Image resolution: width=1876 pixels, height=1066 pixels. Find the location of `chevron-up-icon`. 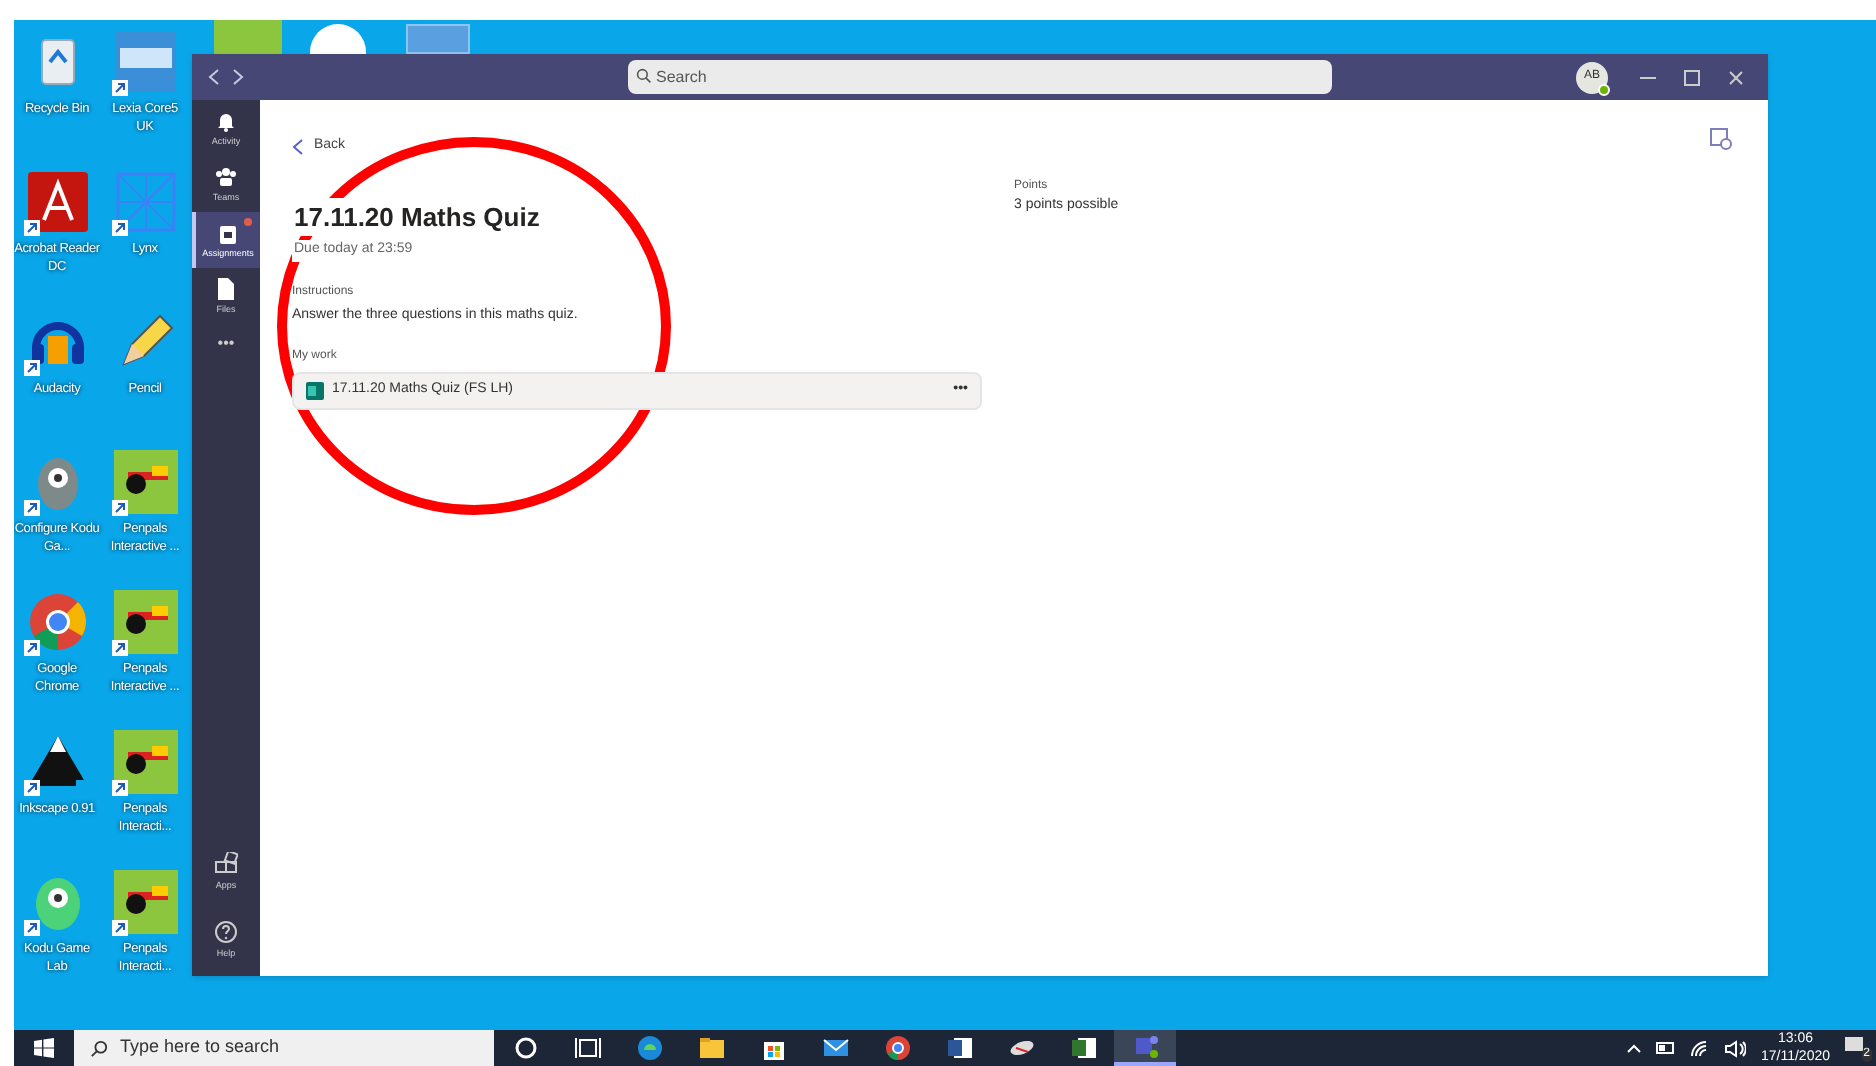

chevron-up-icon is located at coordinates (1634, 1048).